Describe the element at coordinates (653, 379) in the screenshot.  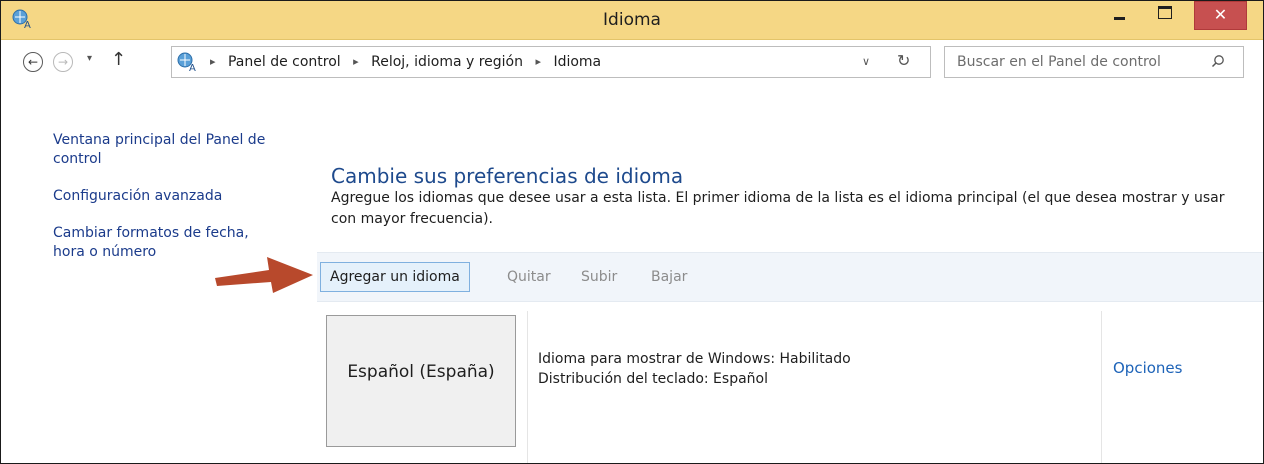
I see `keyboard-layout: Distribución del teclado: Español` at that location.